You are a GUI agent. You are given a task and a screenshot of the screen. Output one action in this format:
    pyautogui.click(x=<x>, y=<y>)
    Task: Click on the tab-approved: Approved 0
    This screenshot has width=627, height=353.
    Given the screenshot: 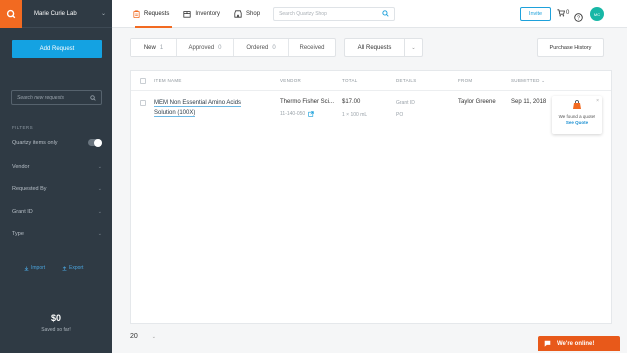 What is the action you would take?
    pyautogui.click(x=205, y=47)
    